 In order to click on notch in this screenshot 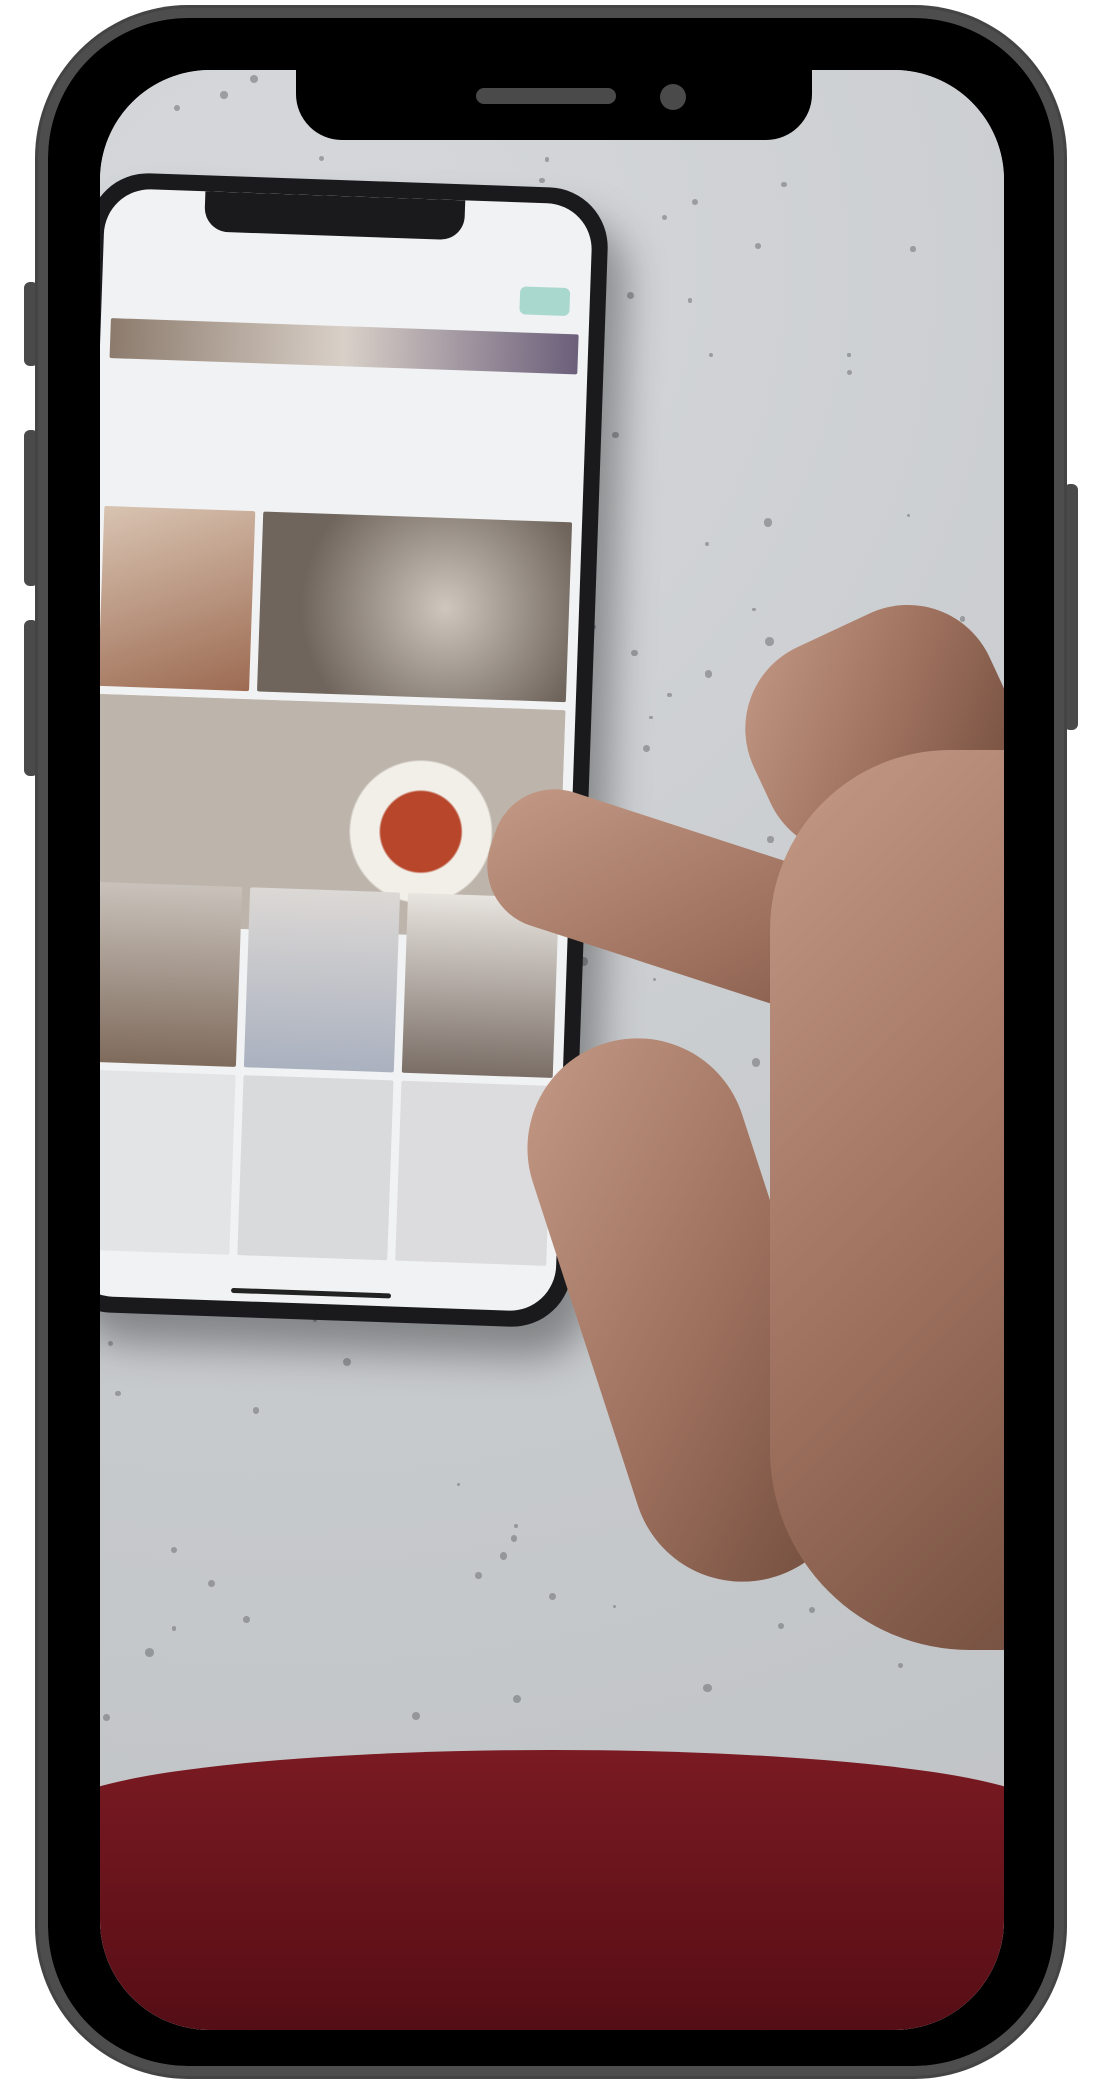, I will do `click(554, 105)`.